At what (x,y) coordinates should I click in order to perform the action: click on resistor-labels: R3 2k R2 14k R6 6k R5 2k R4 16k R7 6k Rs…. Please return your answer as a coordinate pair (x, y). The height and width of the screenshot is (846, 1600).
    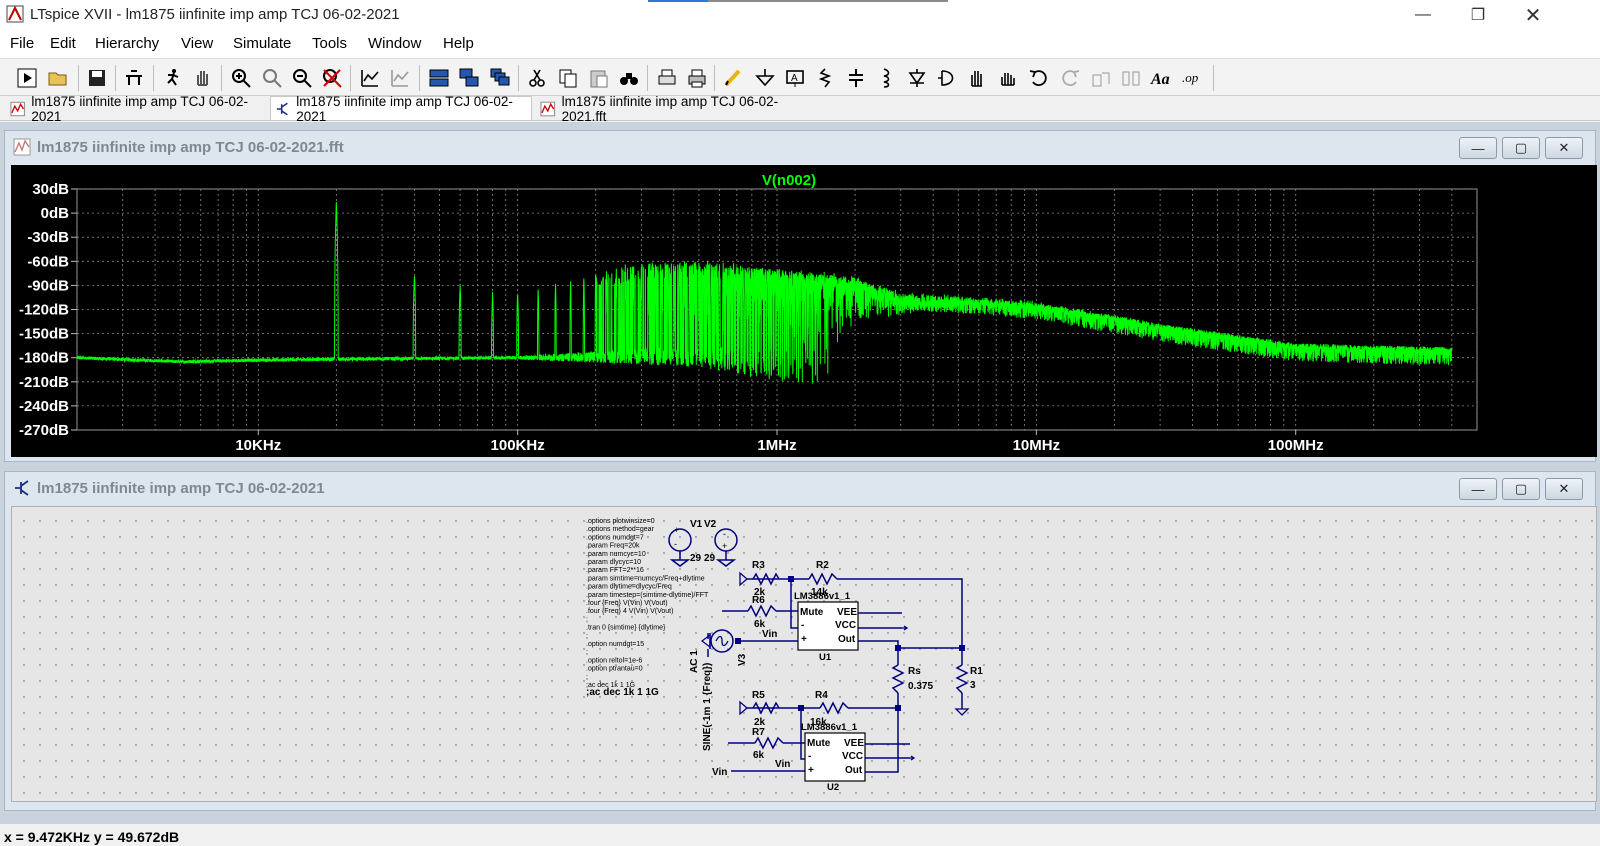
    Looking at the image, I should click on (867, 660).